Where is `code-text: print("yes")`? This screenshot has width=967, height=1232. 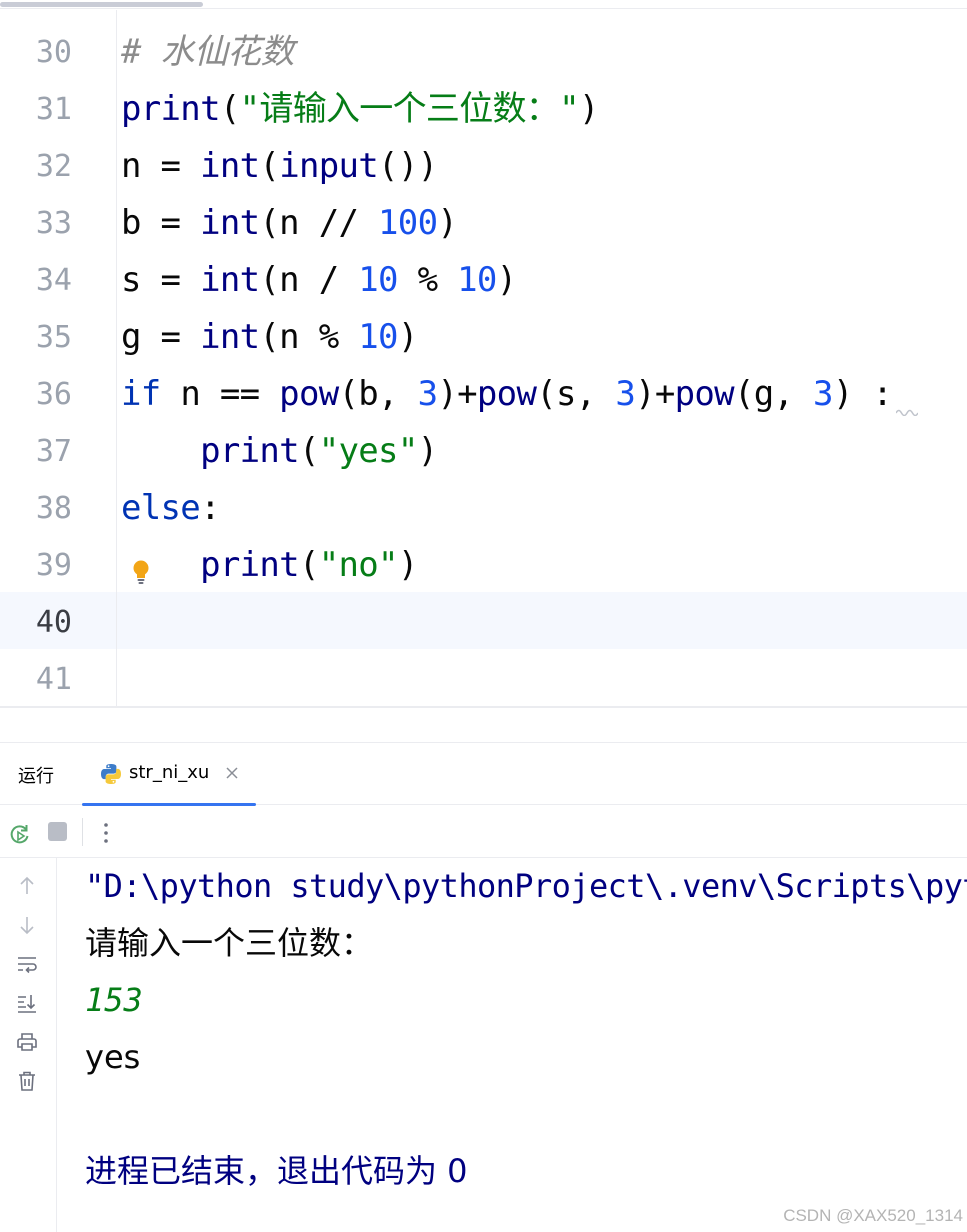 code-text: print("yes") is located at coordinates (279, 451).